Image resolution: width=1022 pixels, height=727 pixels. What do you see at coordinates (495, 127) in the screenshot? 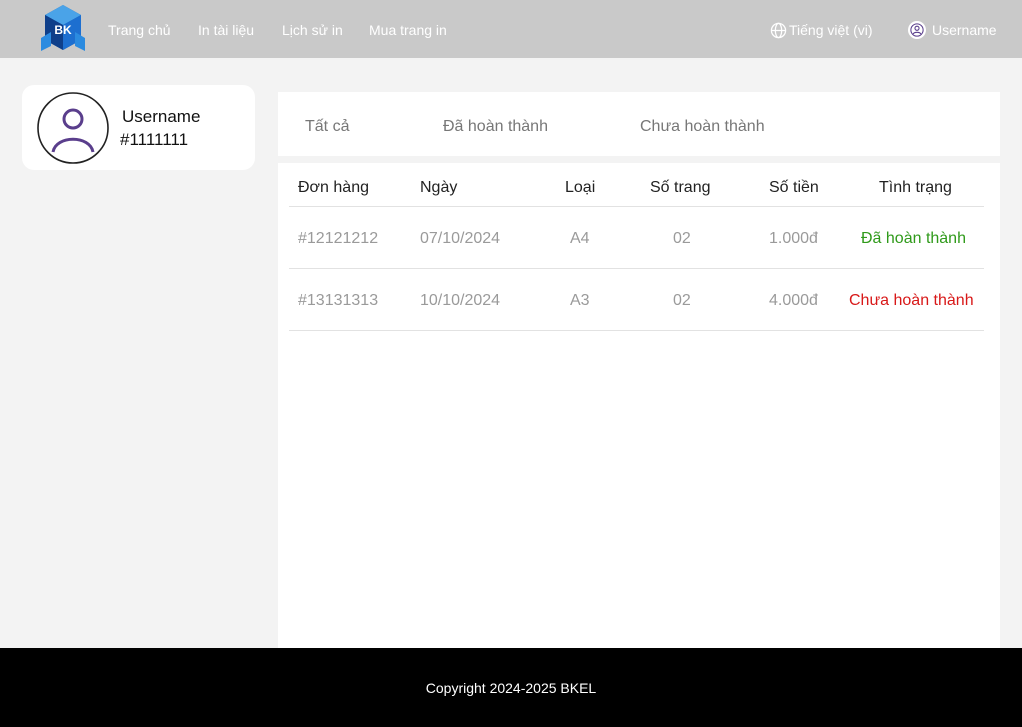
I see `tab-completed: Đã hoàn thành` at bounding box center [495, 127].